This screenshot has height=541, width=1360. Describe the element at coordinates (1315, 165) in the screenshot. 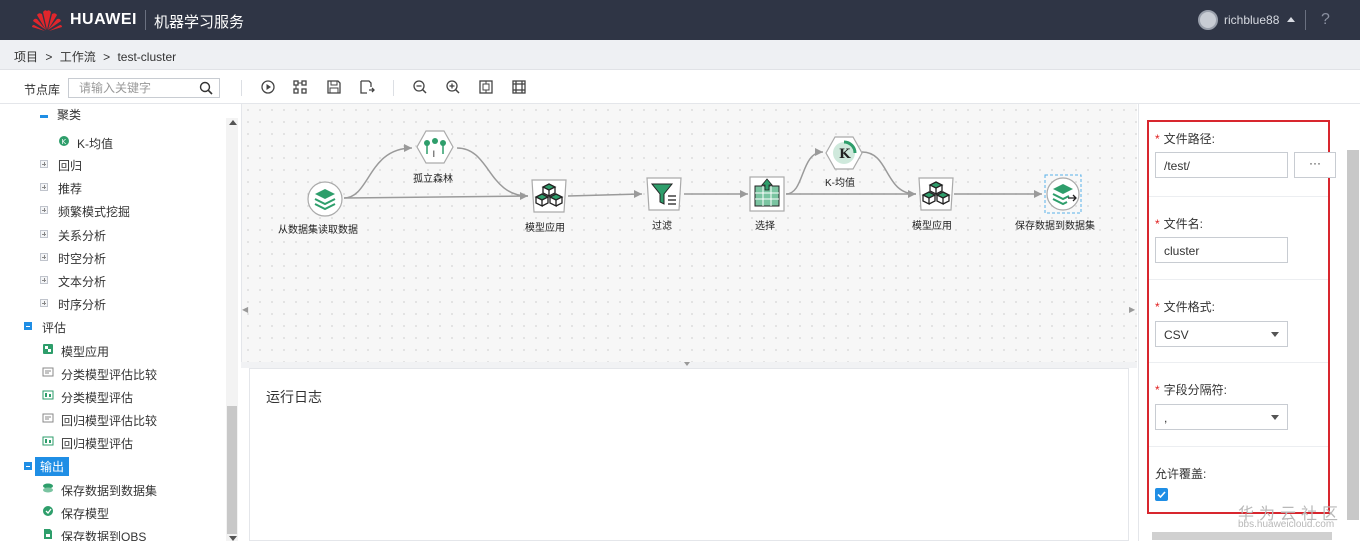

I see `browse-button: ···` at that location.